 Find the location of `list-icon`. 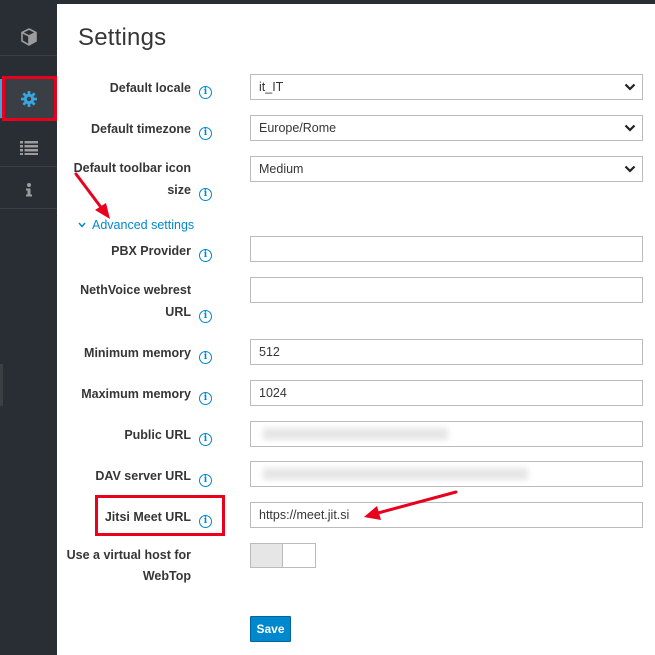

list-icon is located at coordinates (28, 147).